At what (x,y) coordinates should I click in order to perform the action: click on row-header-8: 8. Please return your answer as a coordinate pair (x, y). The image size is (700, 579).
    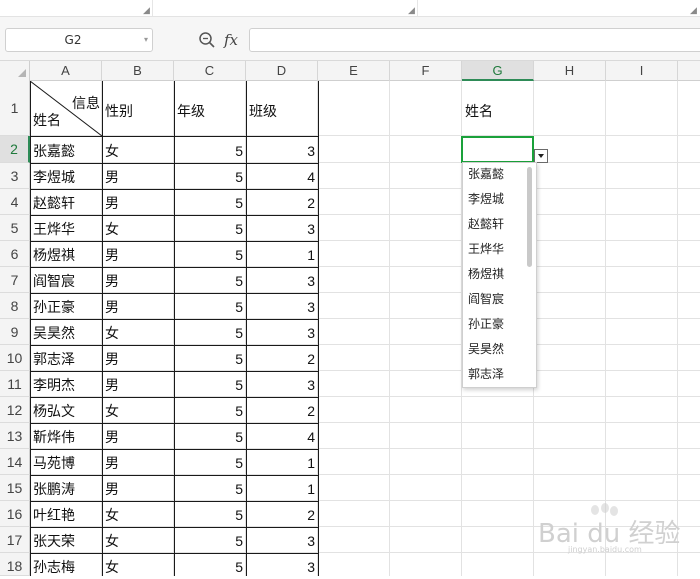
    Looking at the image, I should click on (15, 306).